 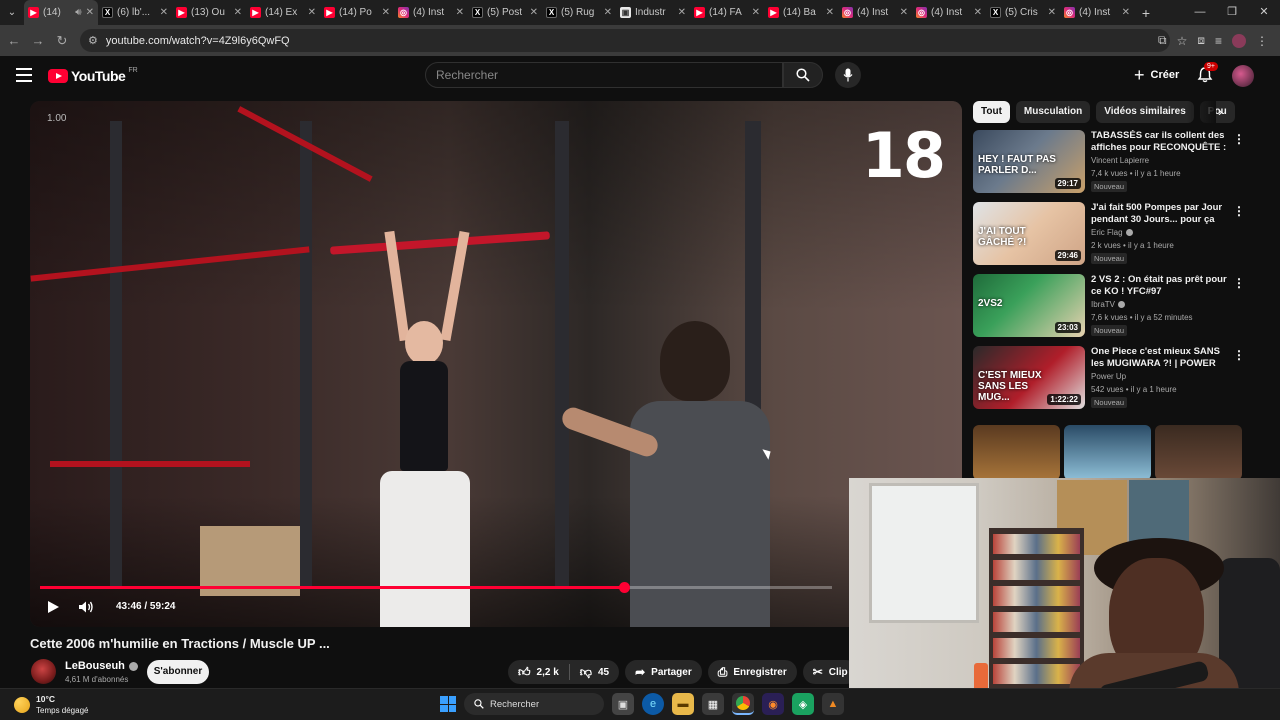 I want to click on taskbar-search: Rechercher, so click(x=534, y=704).